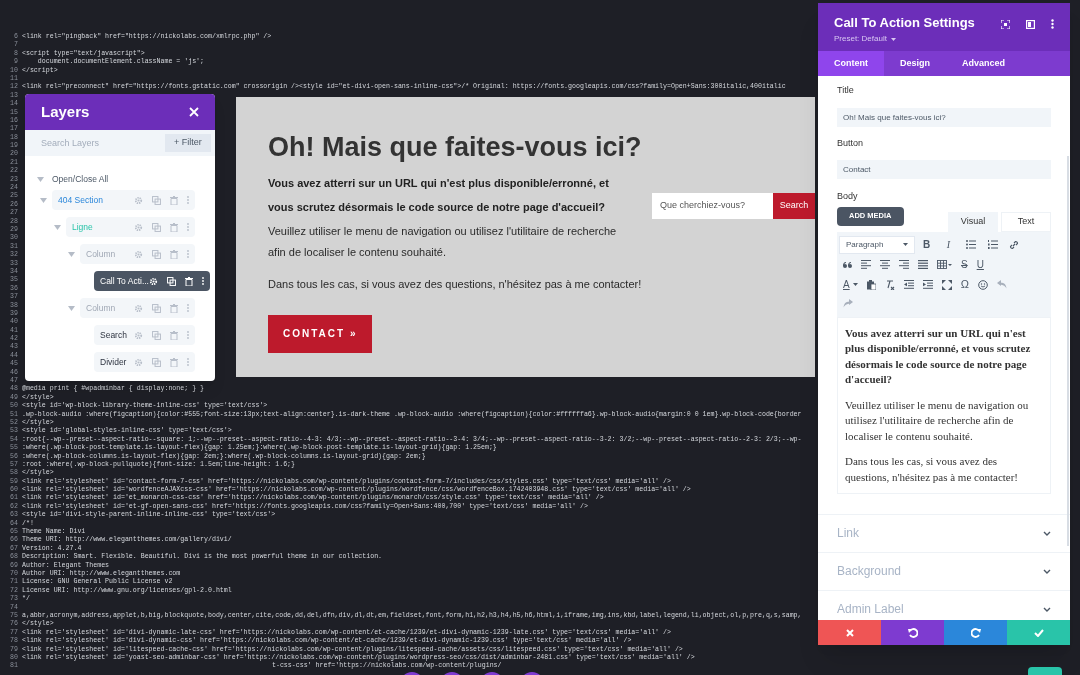 The image size is (1080, 675). I want to click on editor-paragraph: Vous avez atterri sur un URL qui n'est plus disponible/erronné, et vous scrutez désormais le code source de notre page d'accueil?, so click(938, 356).